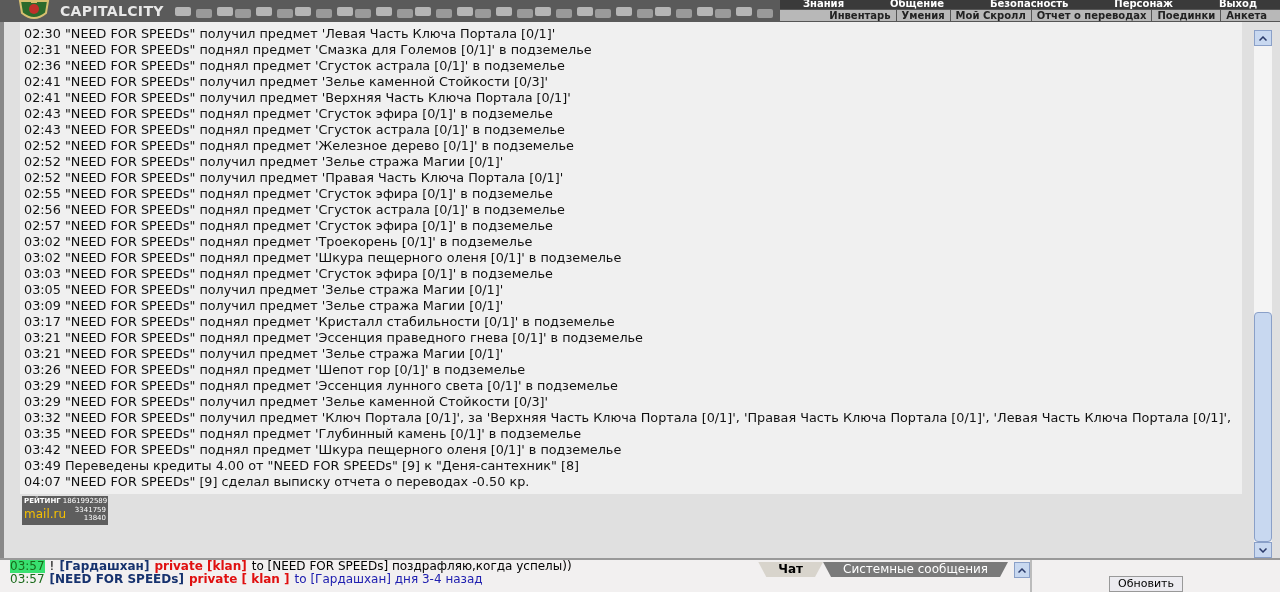  What do you see at coordinates (52, 566) in the screenshot?
I see `chat-text: !` at bounding box center [52, 566].